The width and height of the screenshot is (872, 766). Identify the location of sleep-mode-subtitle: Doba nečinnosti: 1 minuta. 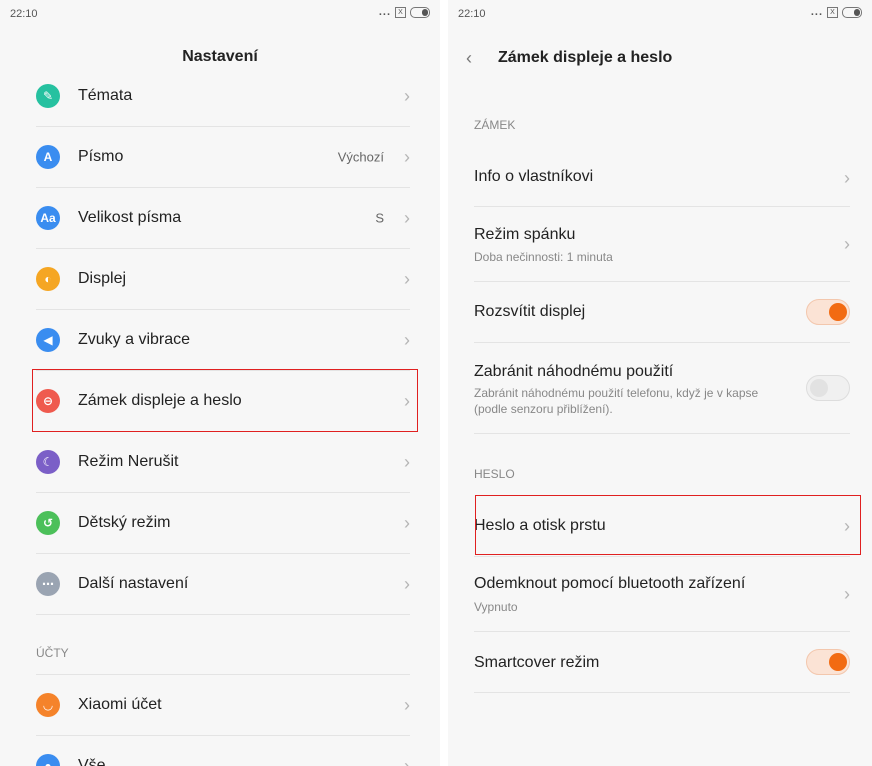
(543, 257).